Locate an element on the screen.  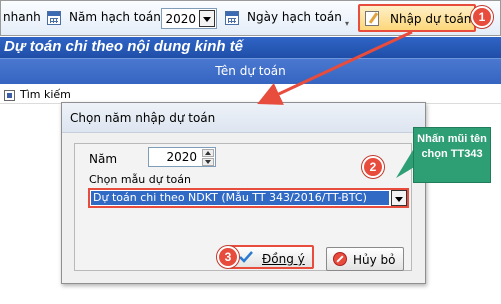
check-icon is located at coordinates (246, 257).